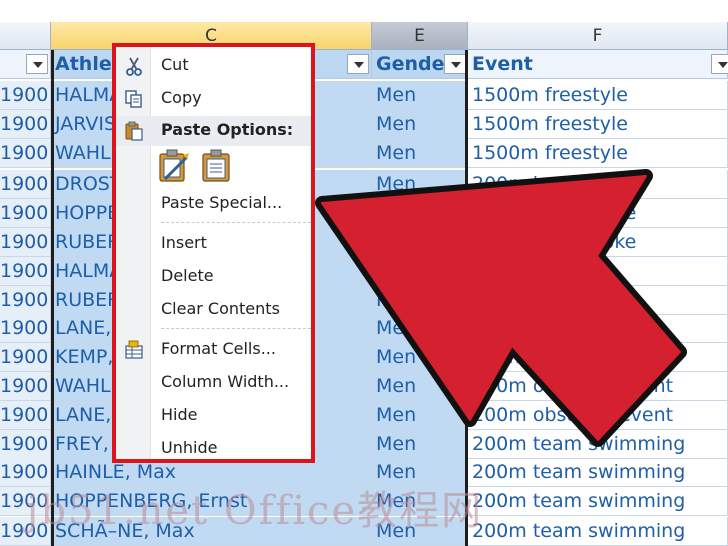 The width and height of the screenshot is (728, 546). Describe the element at coordinates (220, 308) in the screenshot. I see `menu-label-clear-contents: Clear Contents` at that location.